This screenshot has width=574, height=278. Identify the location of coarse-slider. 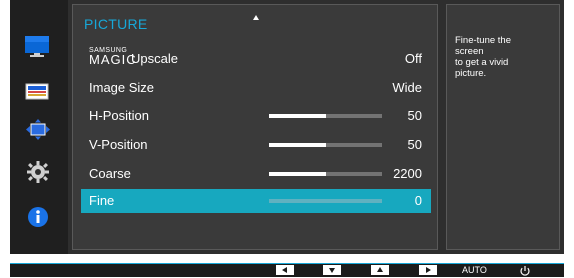
(325, 174).